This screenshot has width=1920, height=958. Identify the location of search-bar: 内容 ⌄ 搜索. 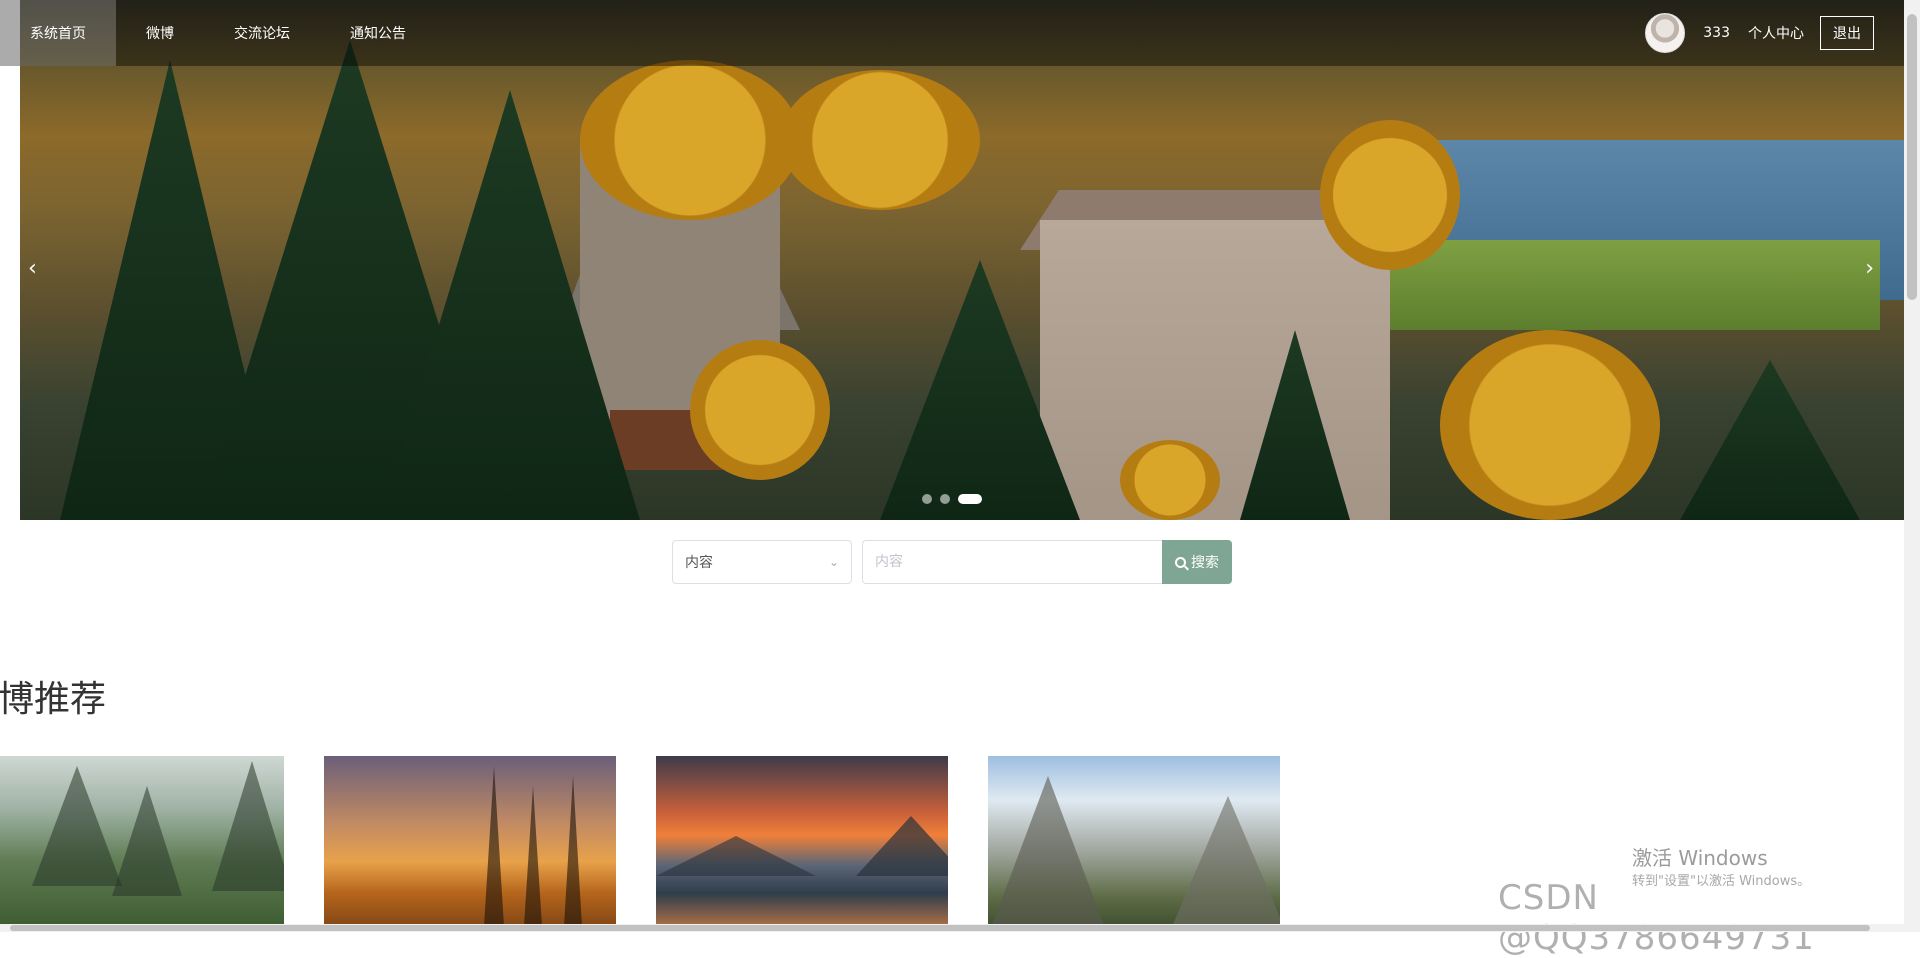
(952, 562).